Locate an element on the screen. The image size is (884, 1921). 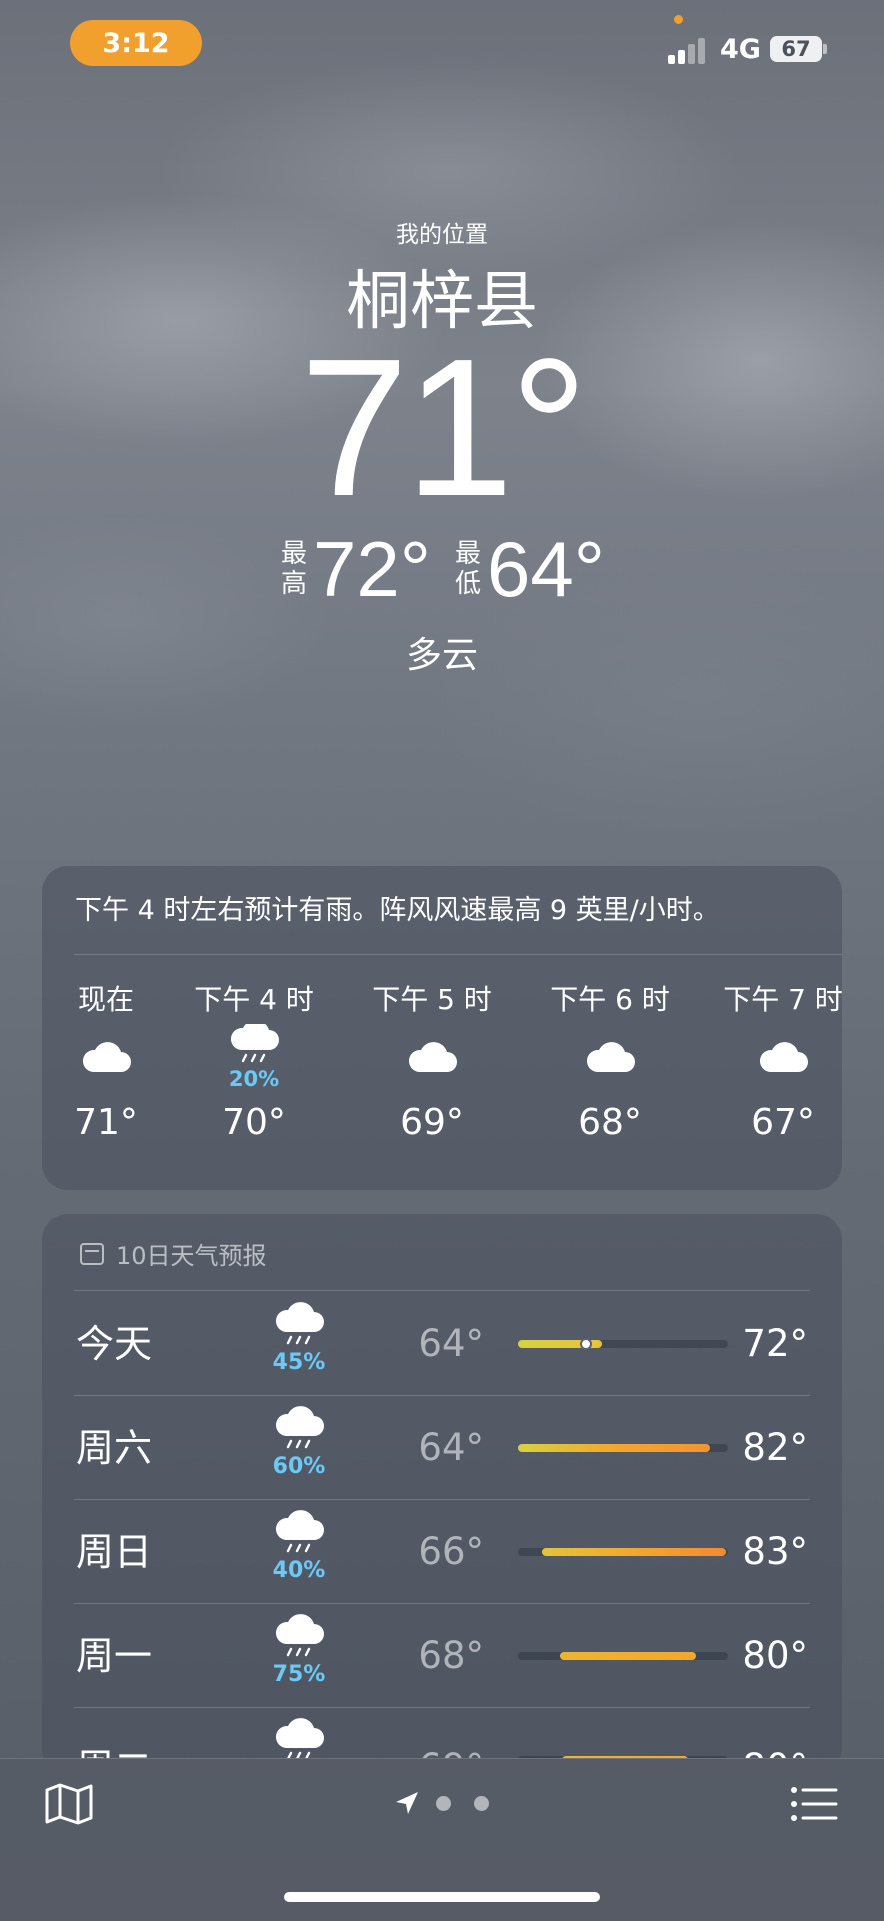
day-name: 今天 is located at coordinates (114, 1344).